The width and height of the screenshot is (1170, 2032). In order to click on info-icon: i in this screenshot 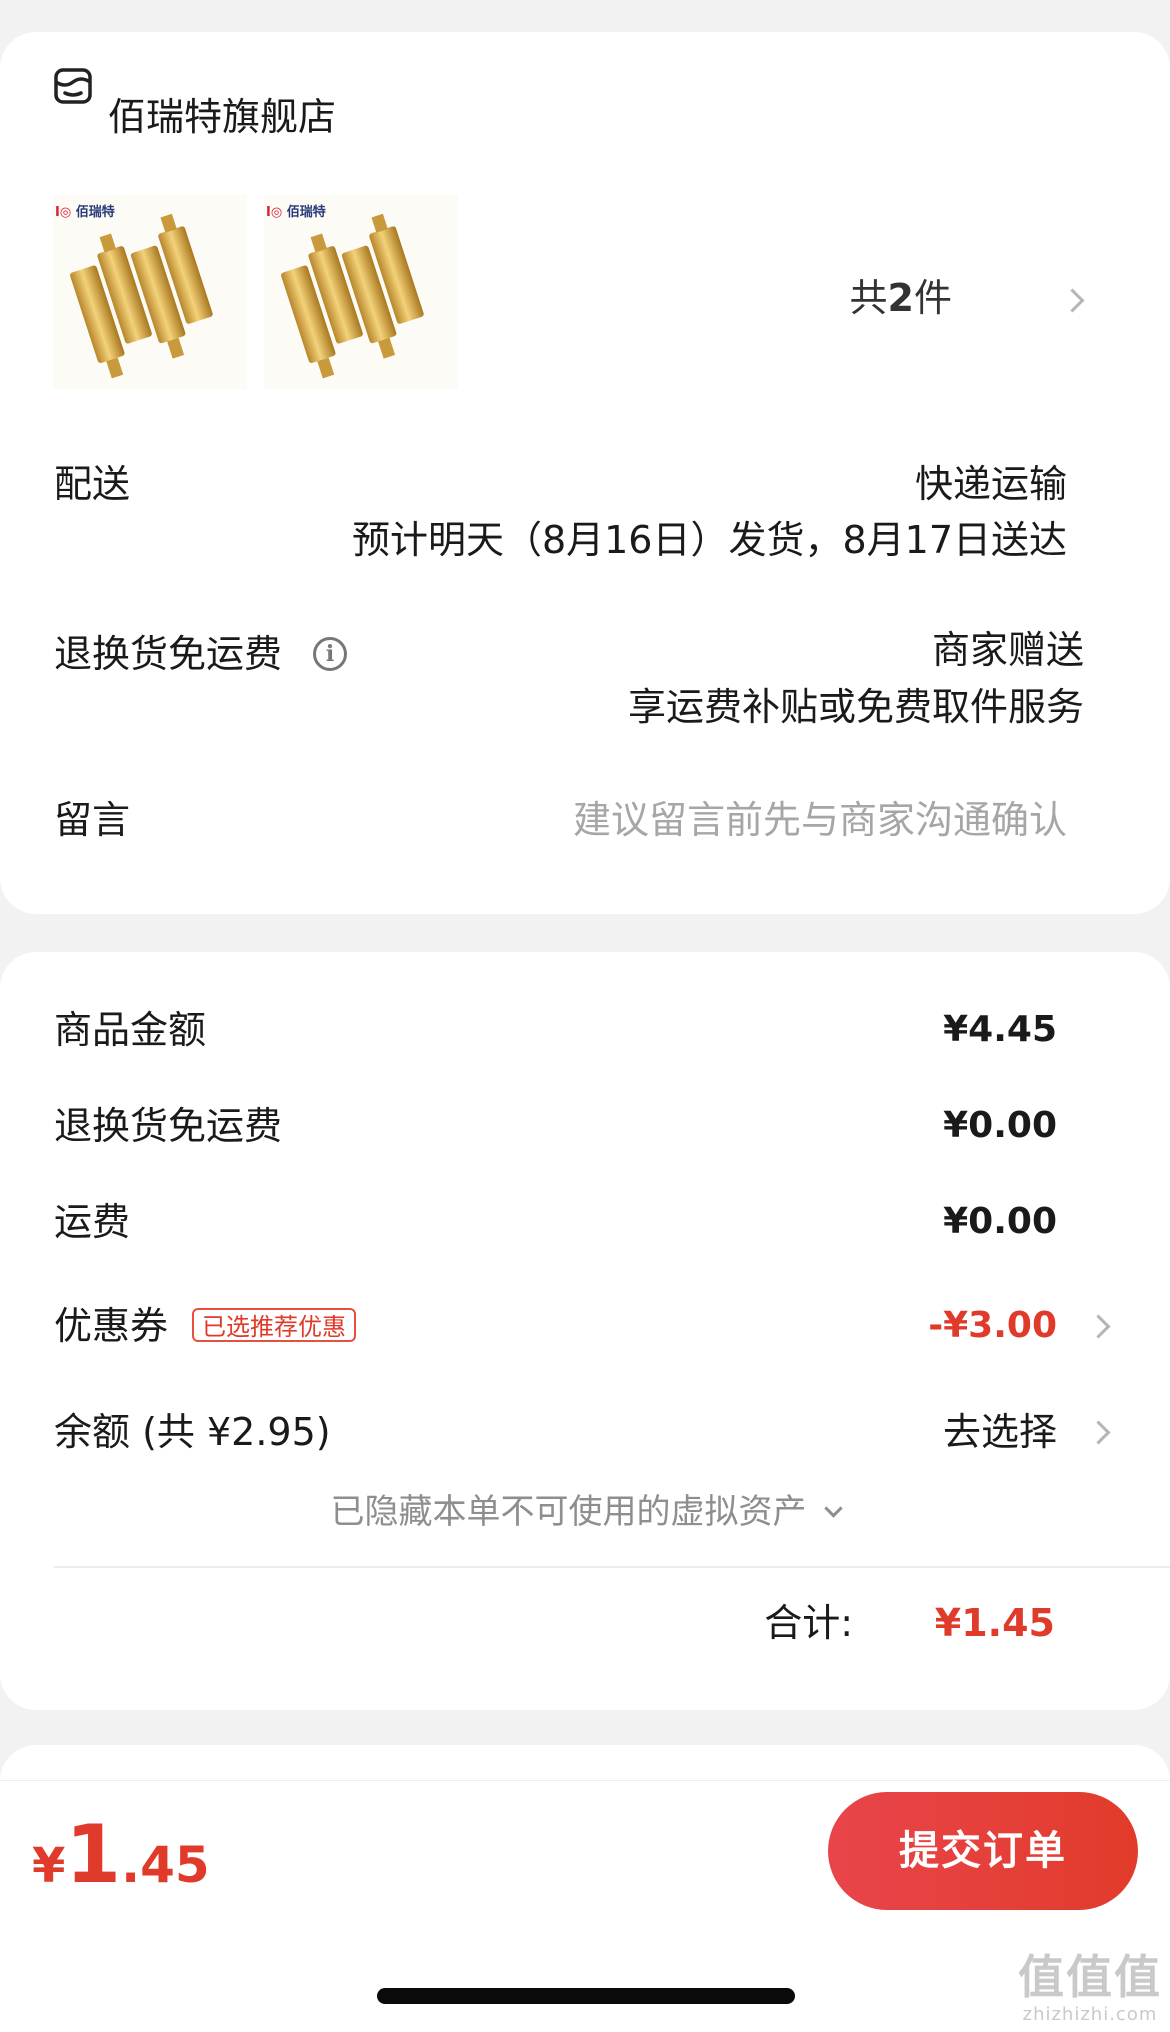, I will do `click(330, 654)`.